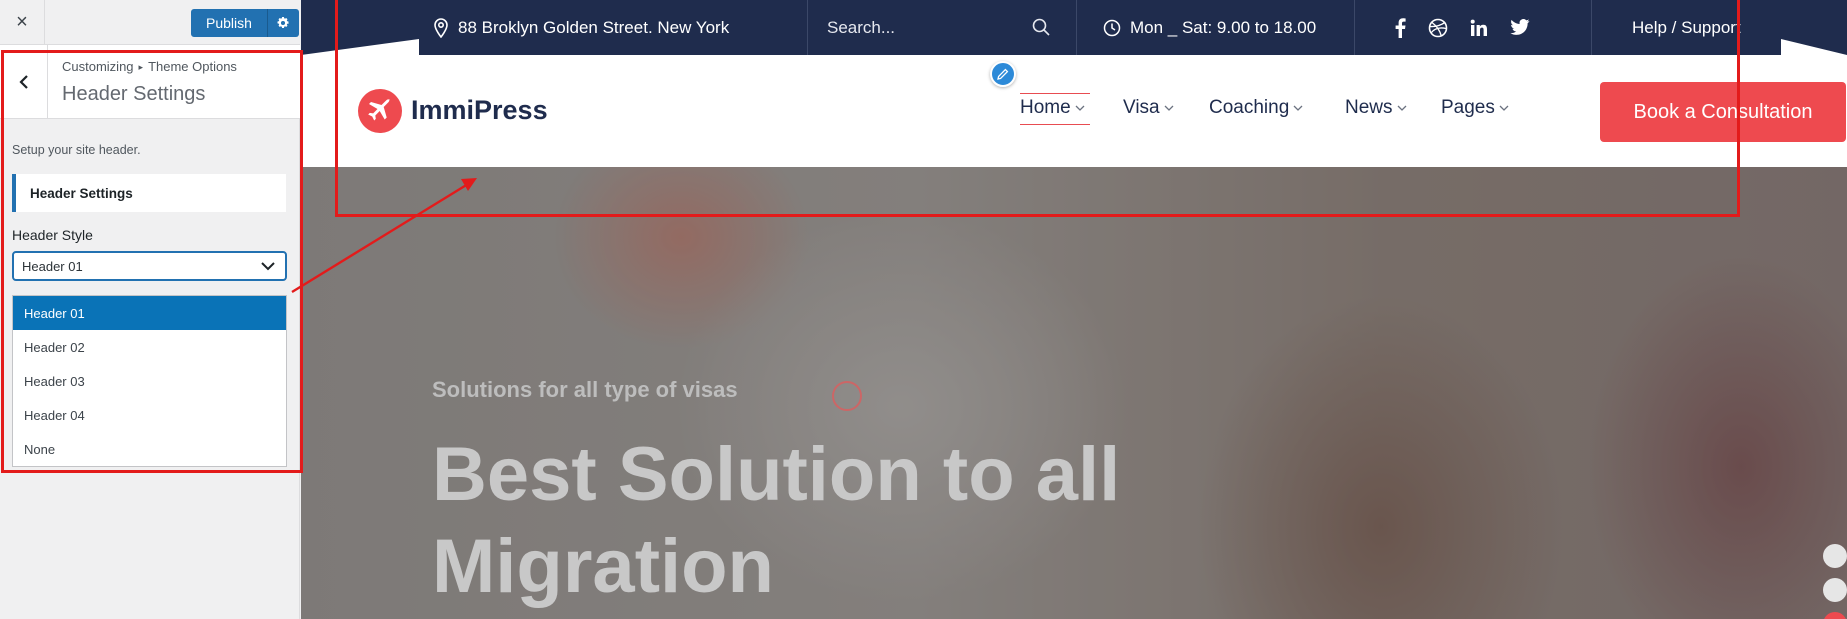  I want to click on header-style-option: Header 03, so click(149, 381).